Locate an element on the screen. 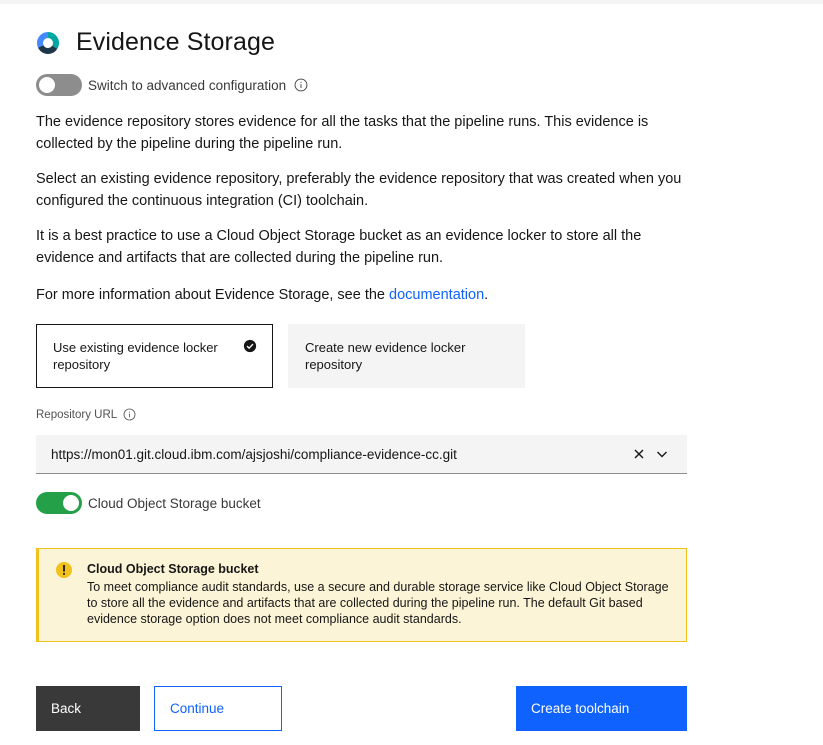 The width and height of the screenshot is (823, 745). warning-icon is located at coordinates (64, 570).